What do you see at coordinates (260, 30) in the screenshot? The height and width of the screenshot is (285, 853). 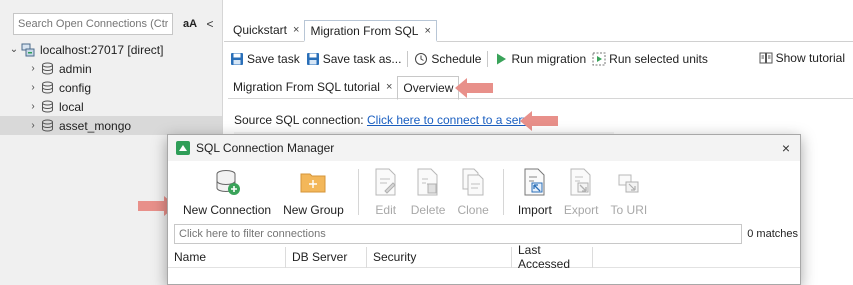 I see `tab-label: Quickstart` at bounding box center [260, 30].